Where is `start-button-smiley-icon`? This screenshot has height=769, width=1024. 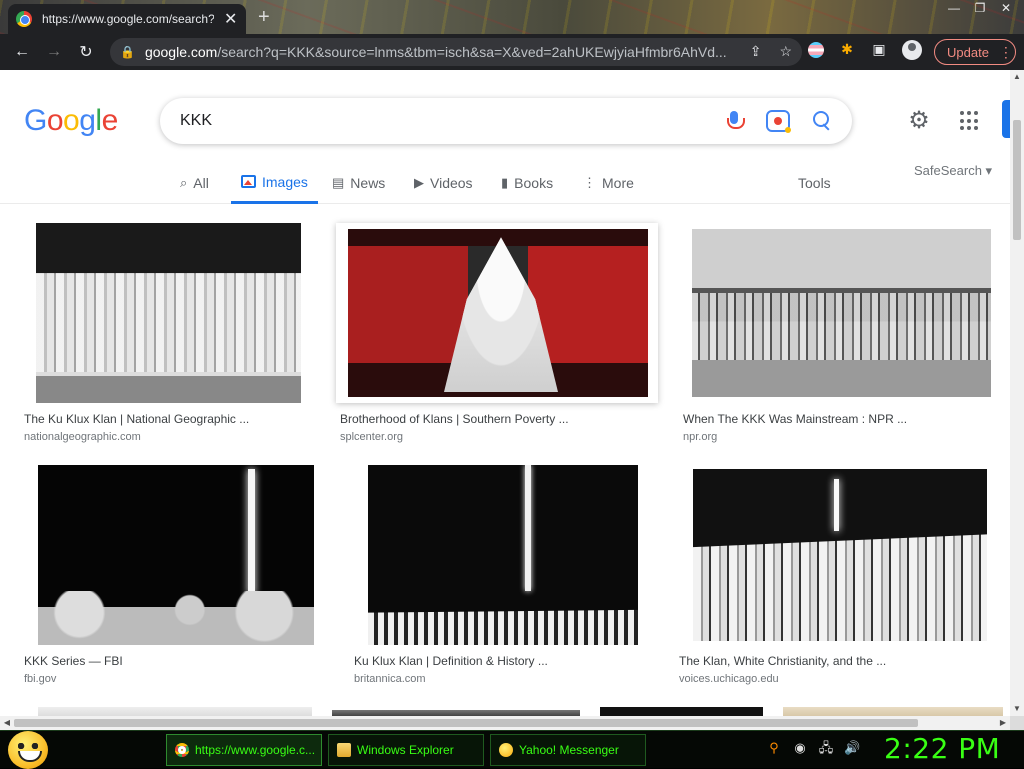
start-button-smiley-icon is located at coordinates (28, 750).